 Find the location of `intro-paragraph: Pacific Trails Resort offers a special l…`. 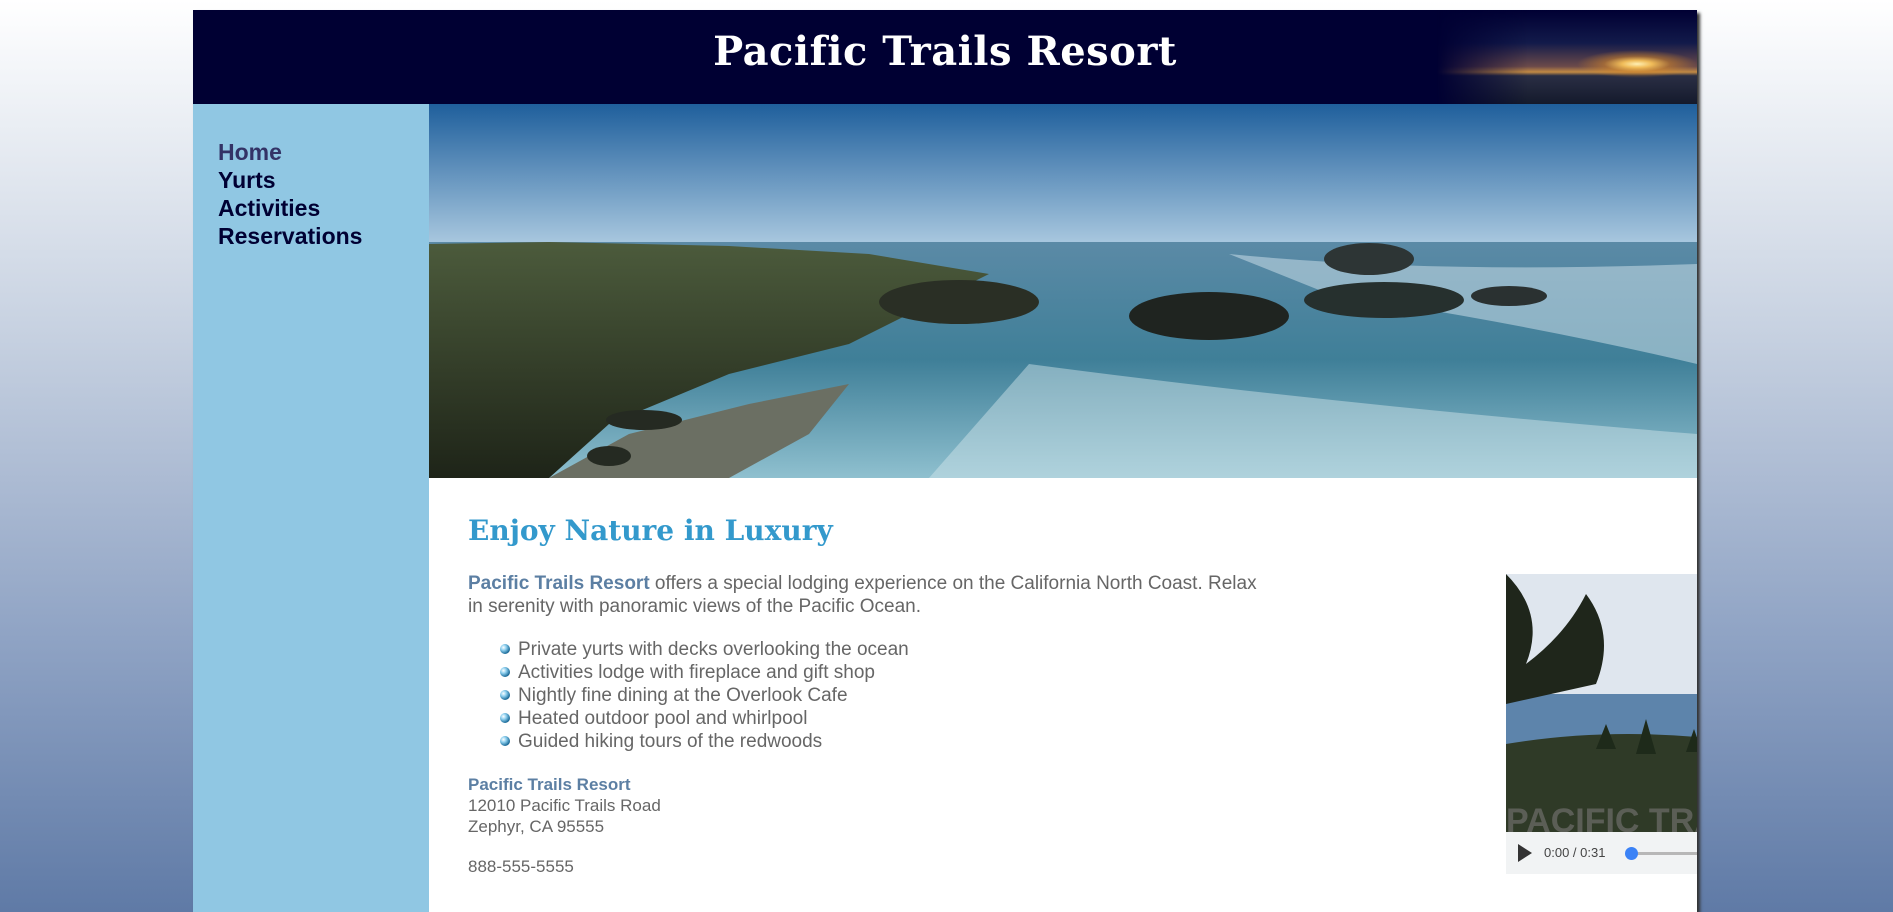

intro-paragraph: Pacific Trails Resort offers a special l… is located at coordinates (868, 595).